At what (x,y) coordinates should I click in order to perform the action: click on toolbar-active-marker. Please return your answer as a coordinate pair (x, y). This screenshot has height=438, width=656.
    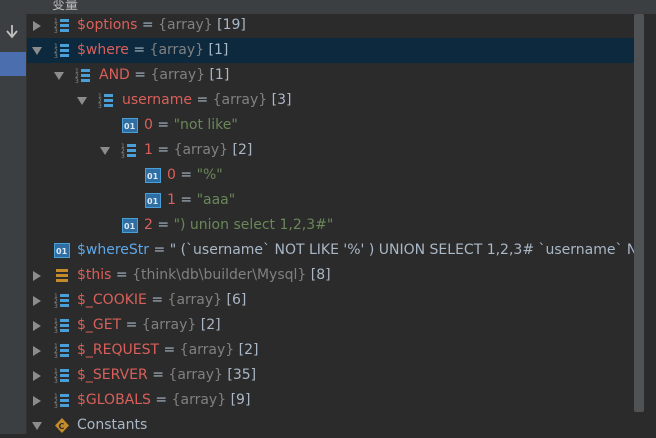
    Looking at the image, I should click on (13, 64).